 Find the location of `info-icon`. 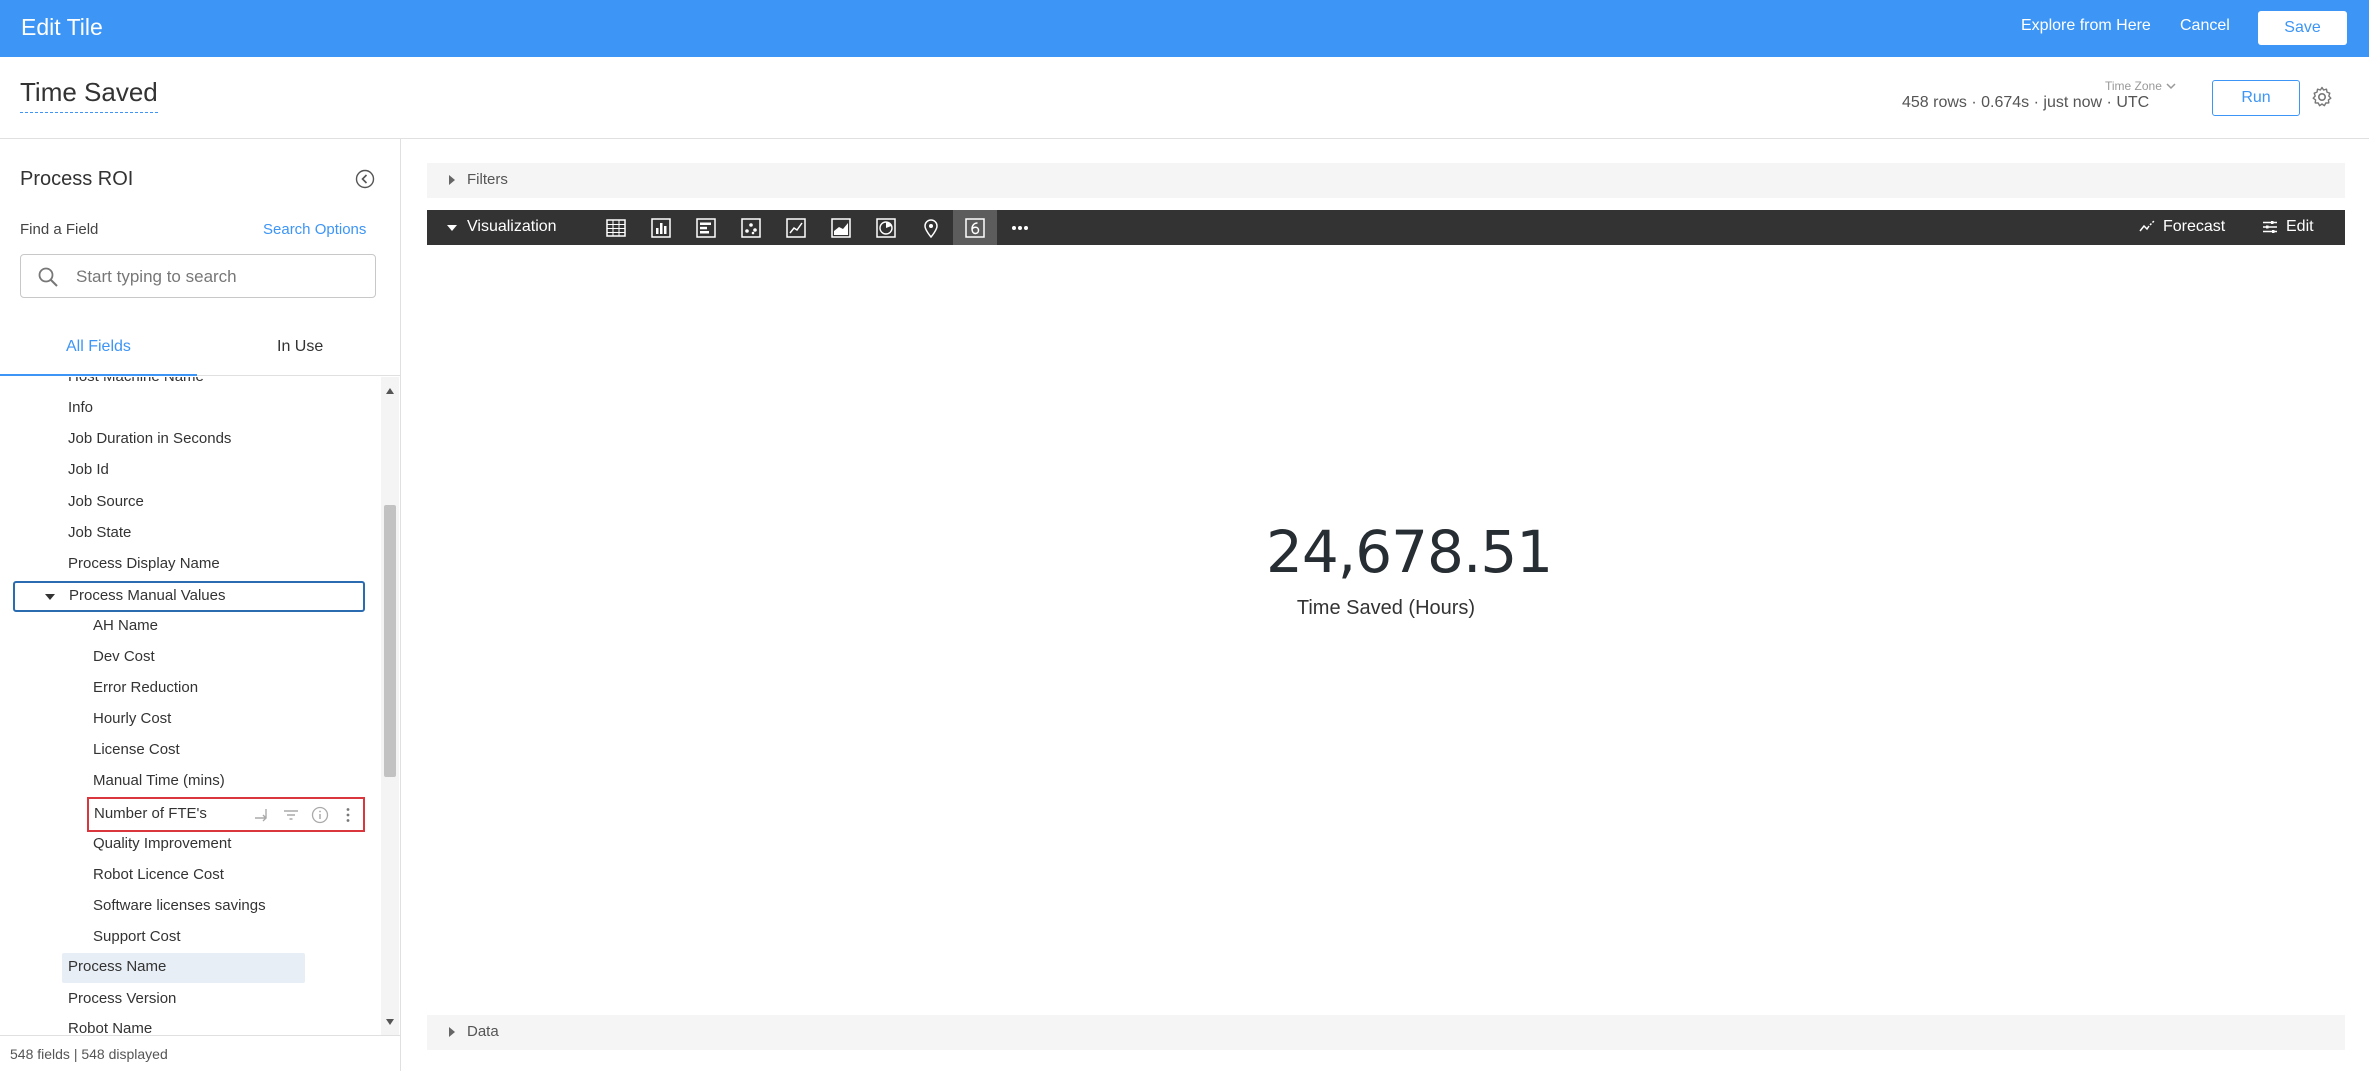

info-icon is located at coordinates (320, 815).